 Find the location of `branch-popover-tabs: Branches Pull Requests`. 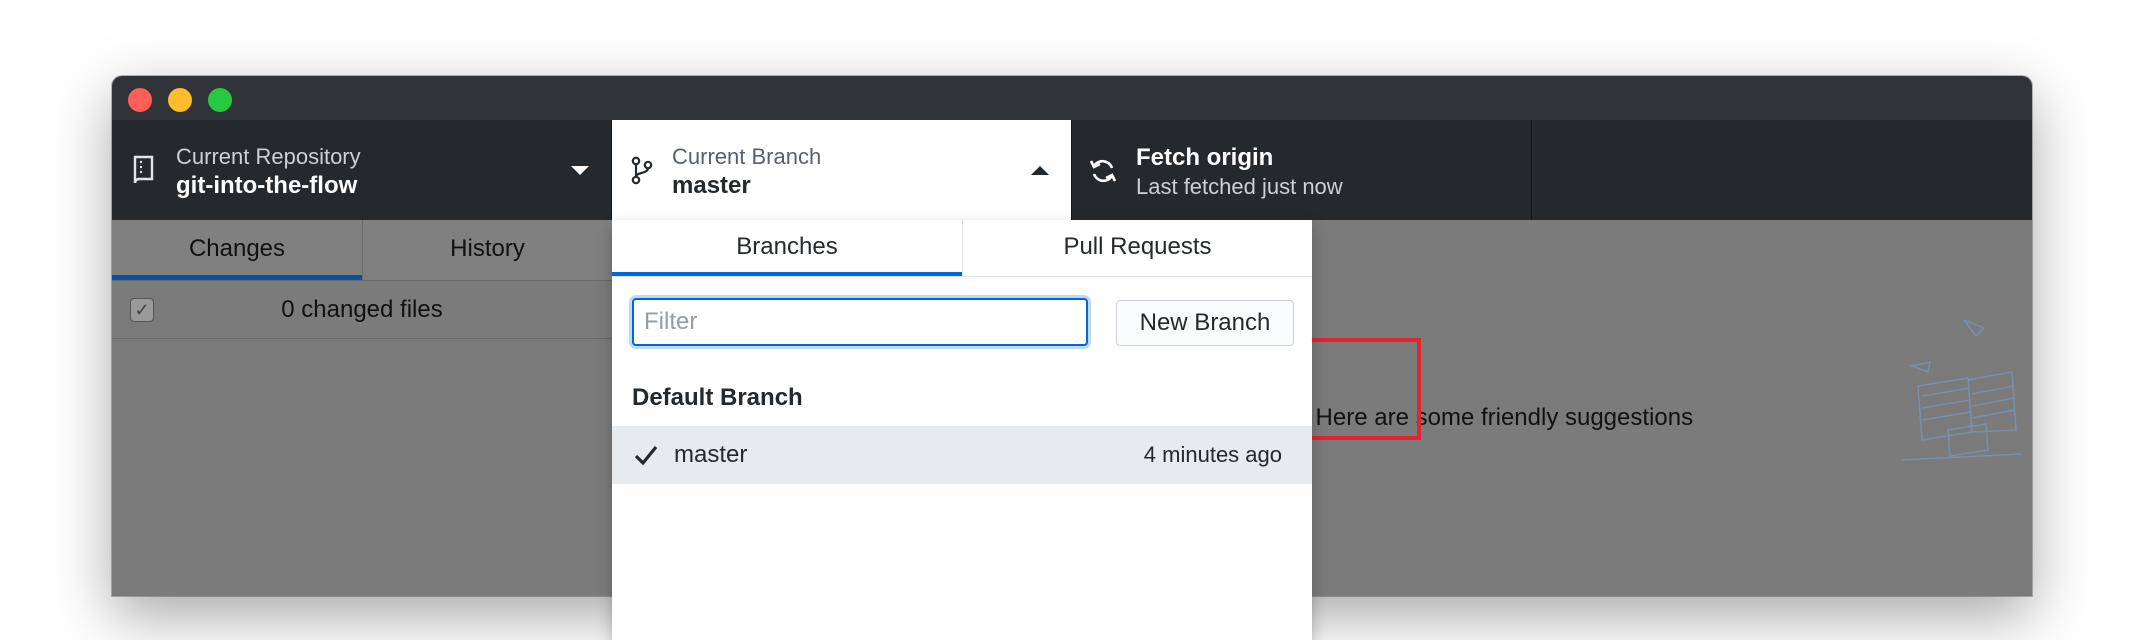

branch-popover-tabs: Branches Pull Requests is located at coordinates (962, 248).